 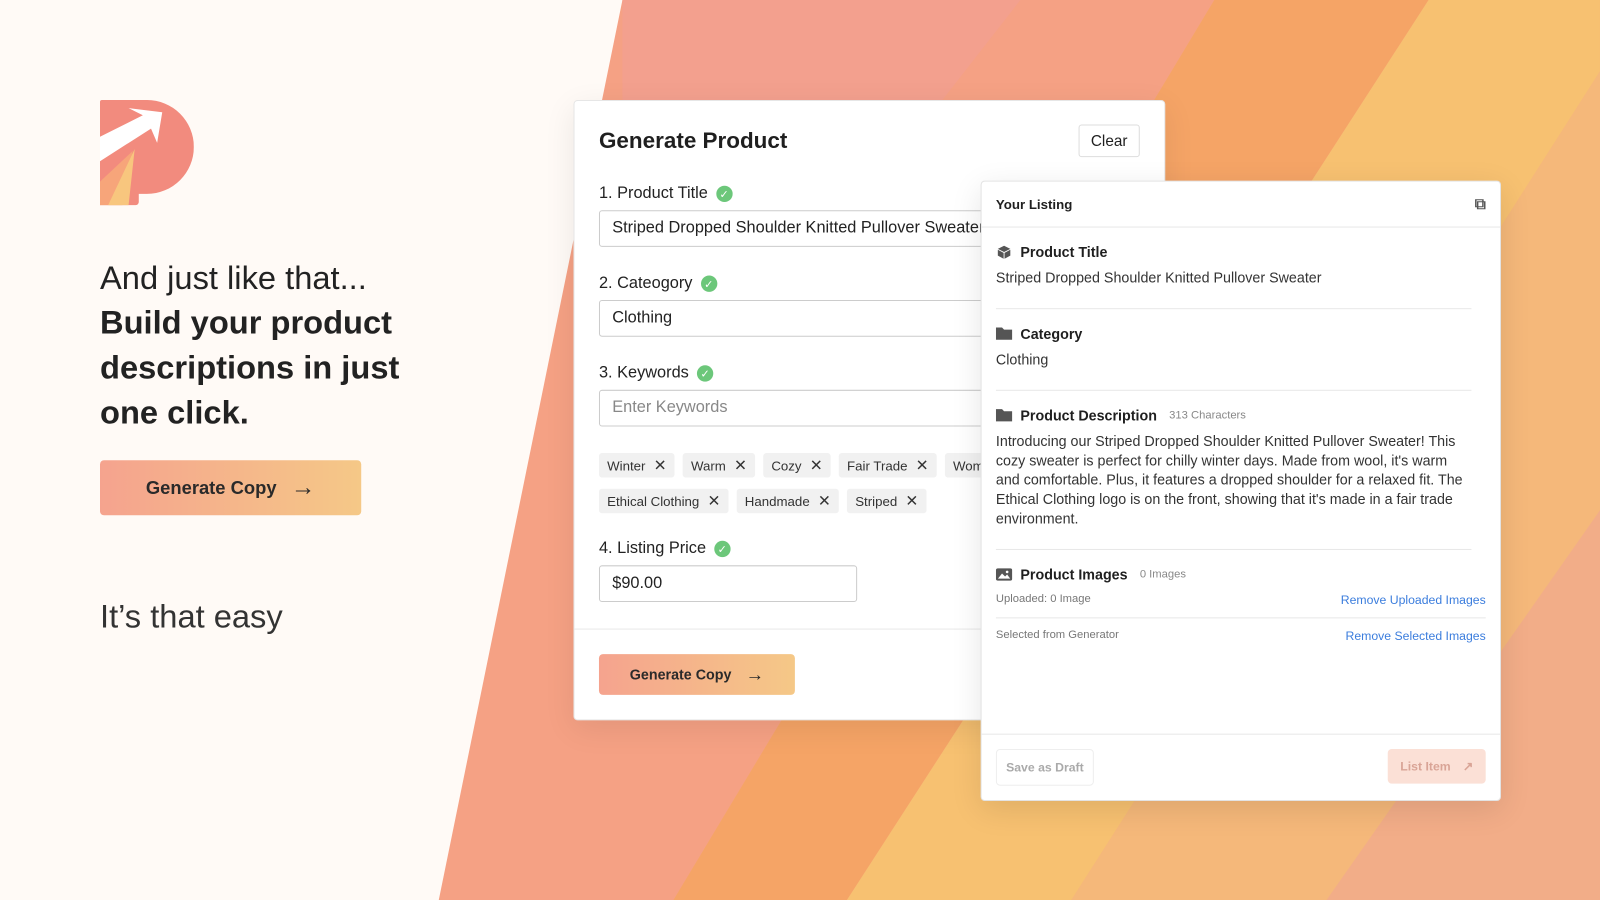 What do you see at coordinates (1415, 636) in the screenshot?
I see `remove-selected-images-link: Remove Selected Images` at bounding box center [1415, 636].